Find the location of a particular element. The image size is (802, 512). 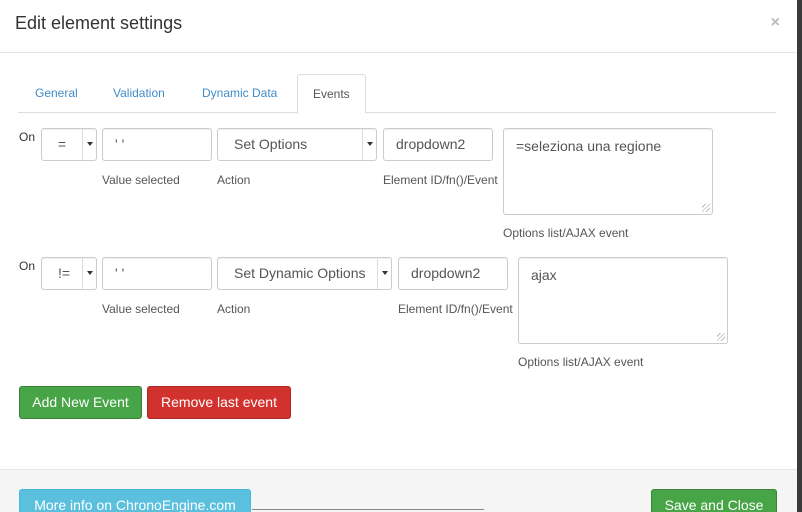

remove-event-button: Remove last event is located at coordinates (219, 402).